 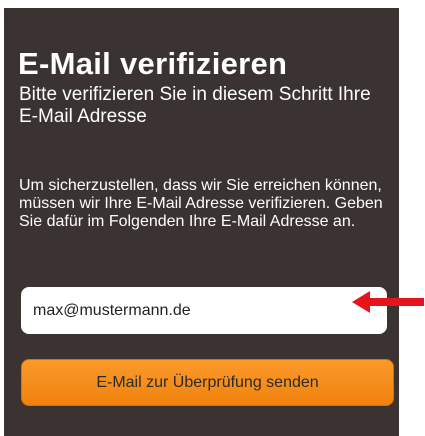 What do you see at coordinates (204, 310) in the screenshot?
I see `email-input` at bounding box center [204, 310].